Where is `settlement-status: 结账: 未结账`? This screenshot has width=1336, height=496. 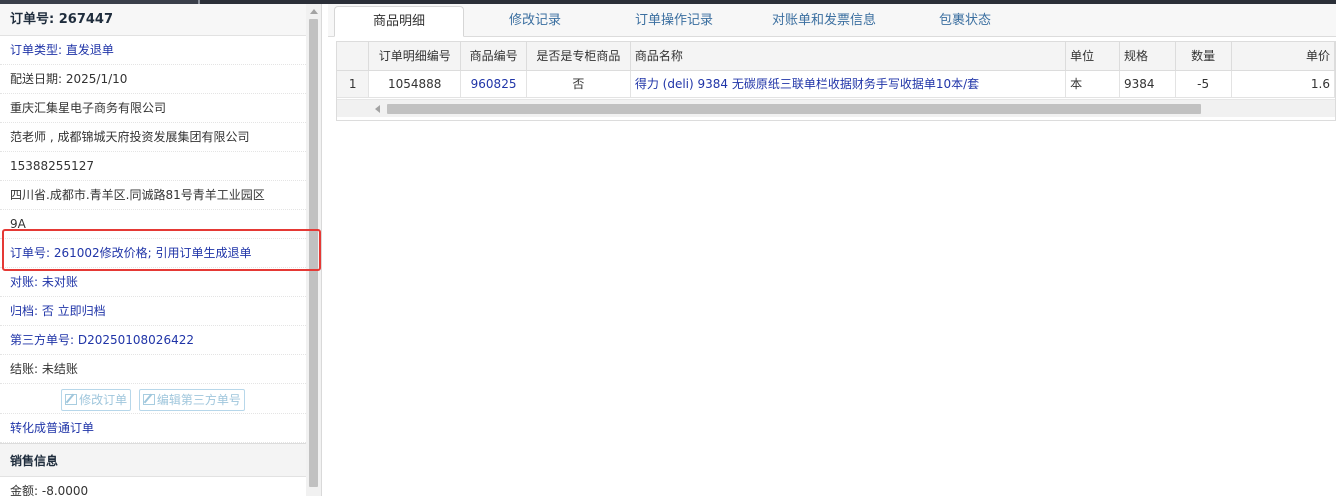
settlement-status: 结账: 未结账 is located at coordinates (153, 369).